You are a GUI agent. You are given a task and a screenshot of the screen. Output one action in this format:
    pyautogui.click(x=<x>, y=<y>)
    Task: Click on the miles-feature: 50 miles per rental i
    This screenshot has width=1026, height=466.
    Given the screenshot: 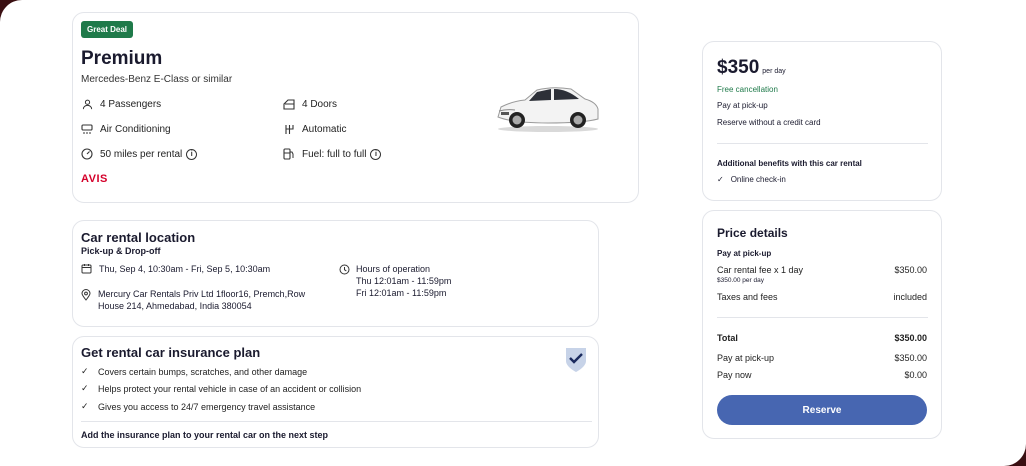 What is the action you would take?
    pyautogui.click(x=139, y=154)
    